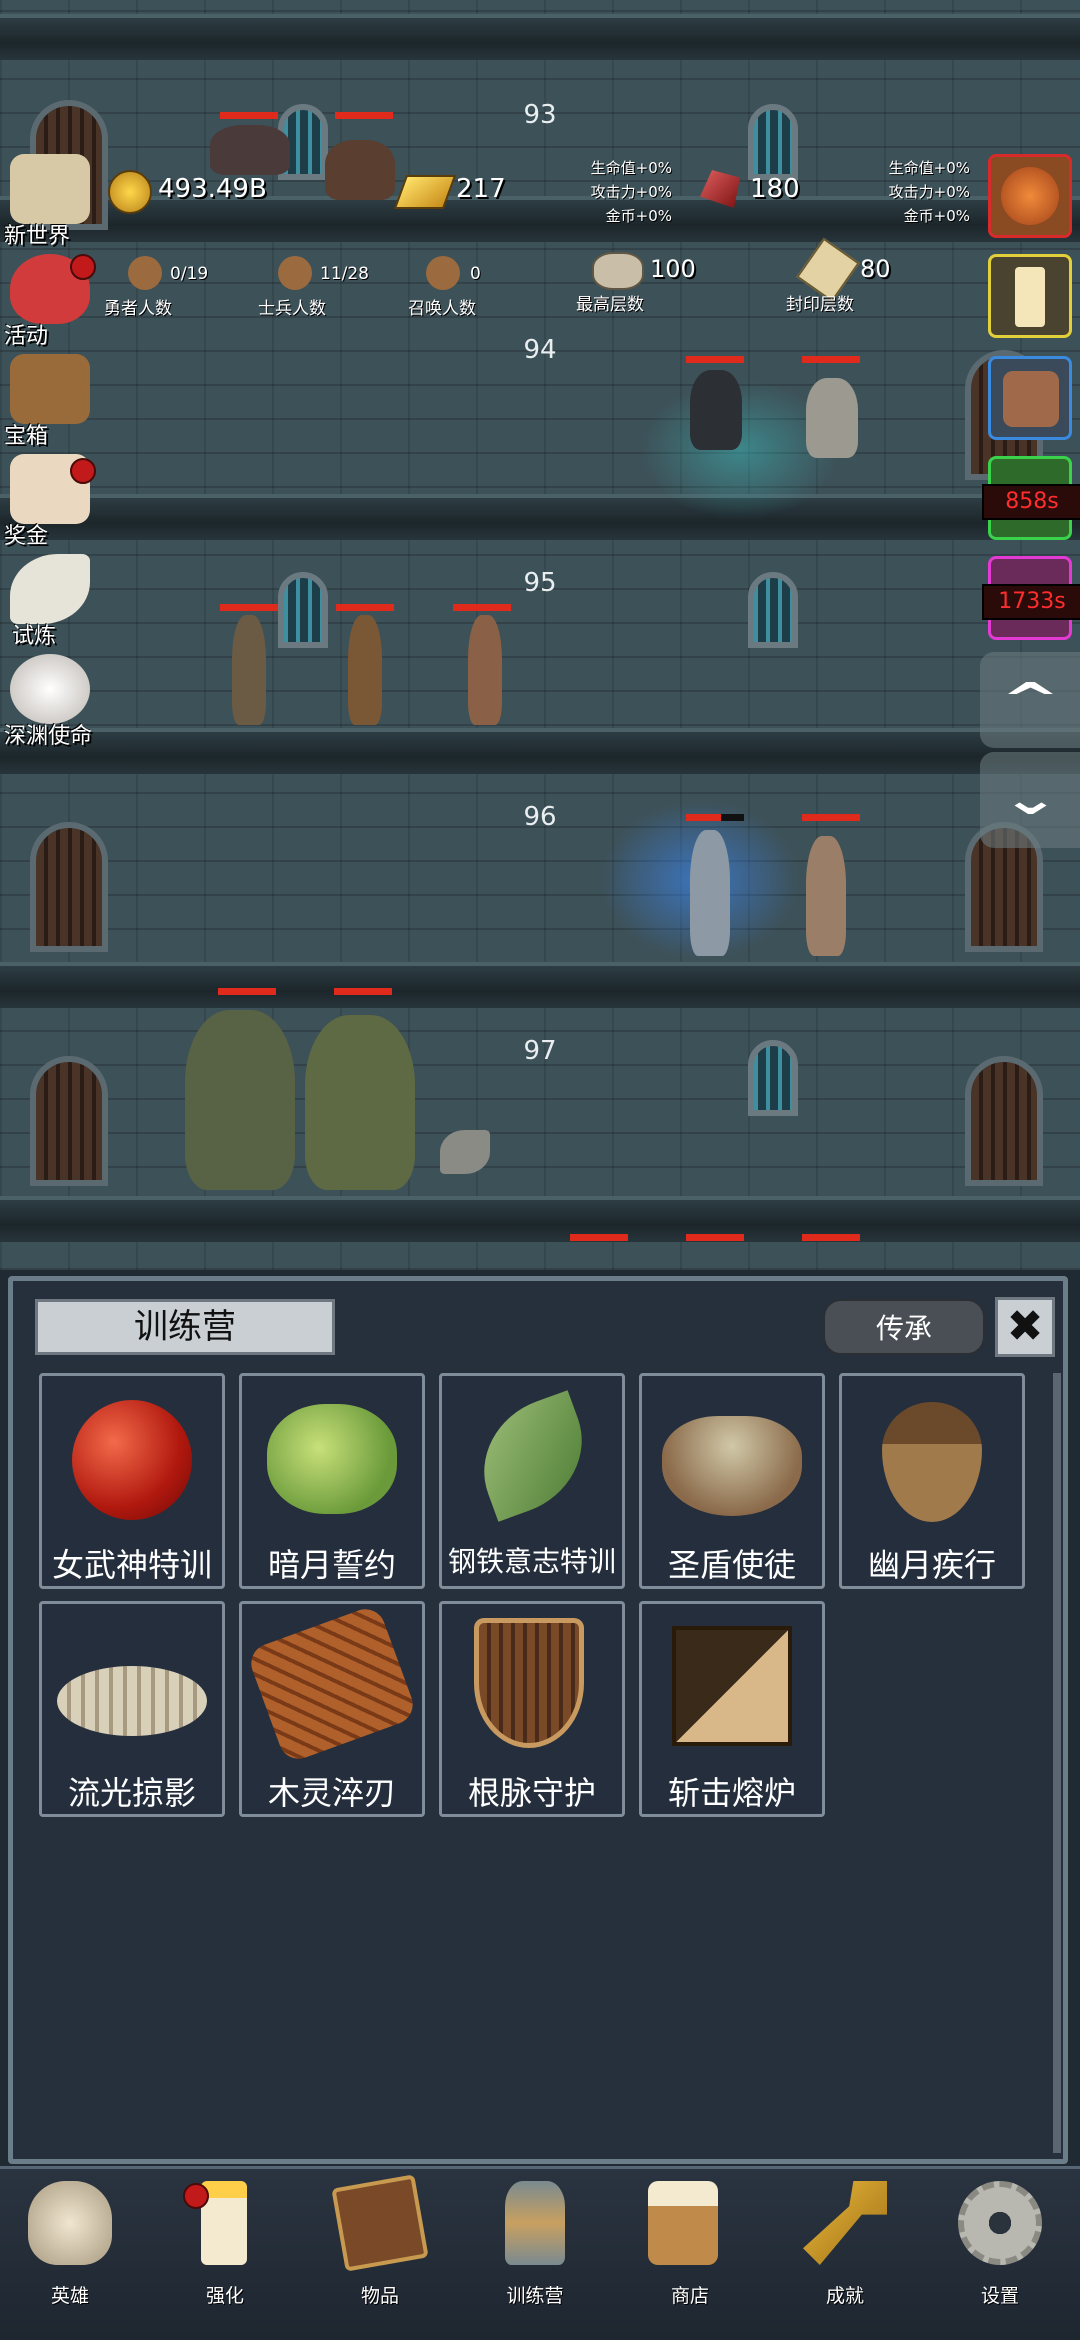  Describe the element at coordinates (1030, 398) in the screenshot. I see `backpack-button` at that location.